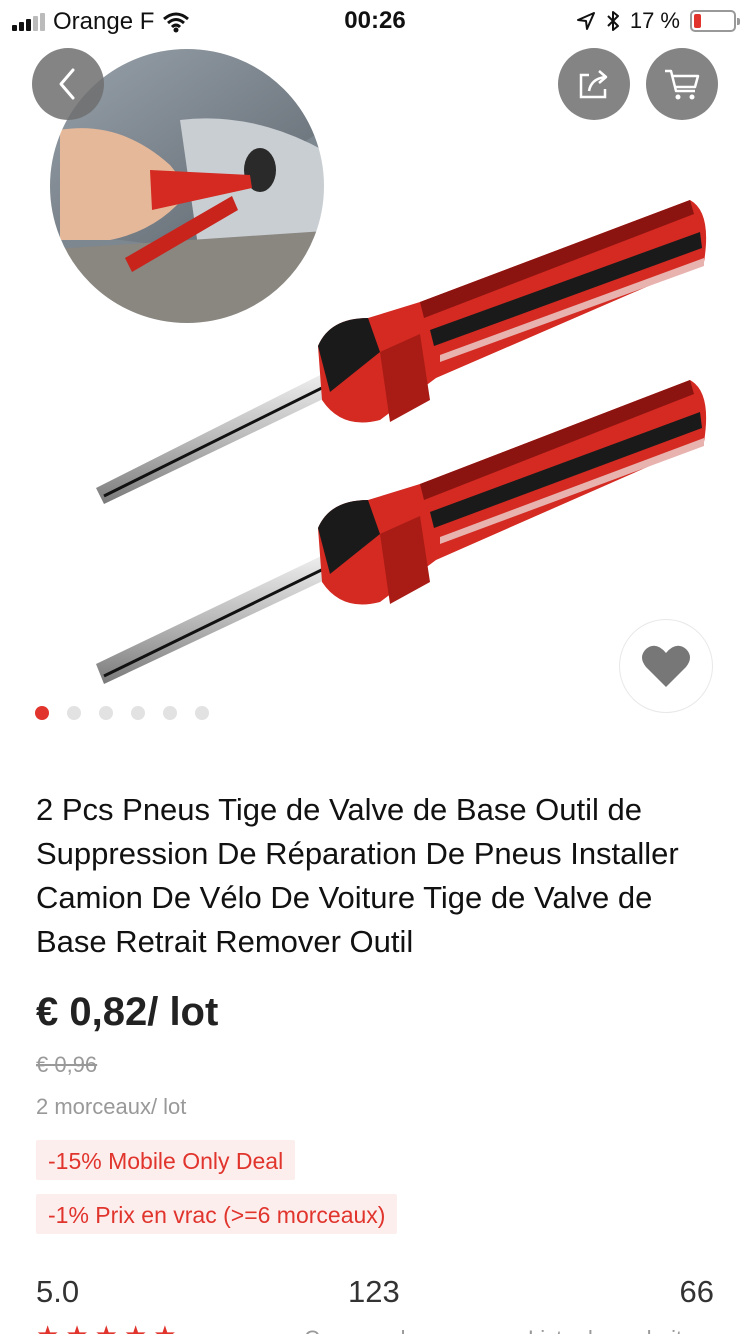 The width and height of the screenshot is (750, 1334). I want to click on share-button, so click(594, 84).